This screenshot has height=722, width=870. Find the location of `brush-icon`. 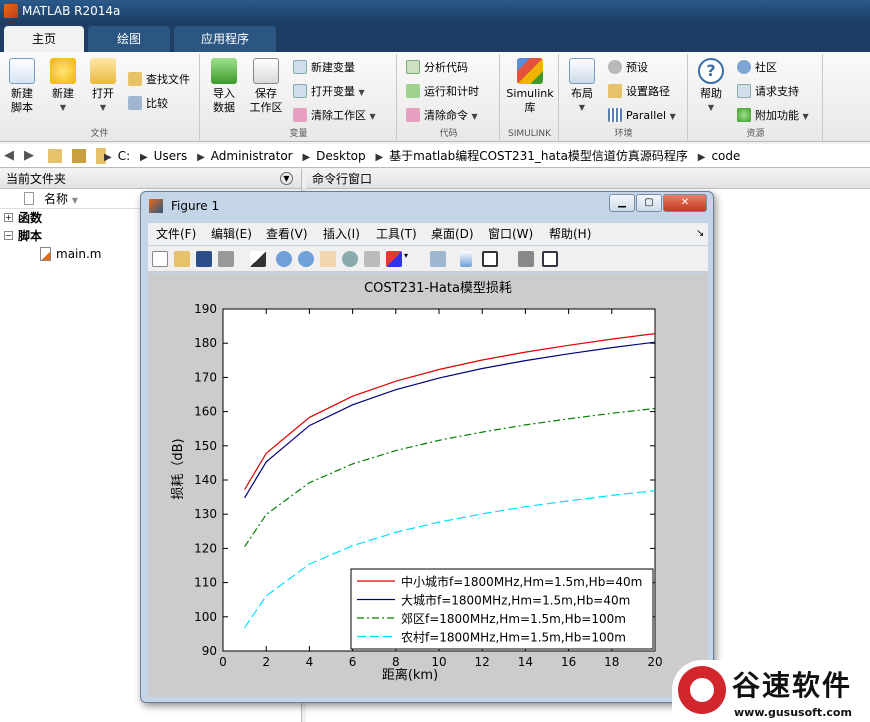

brush-icon is located at coordinates (394, 259).